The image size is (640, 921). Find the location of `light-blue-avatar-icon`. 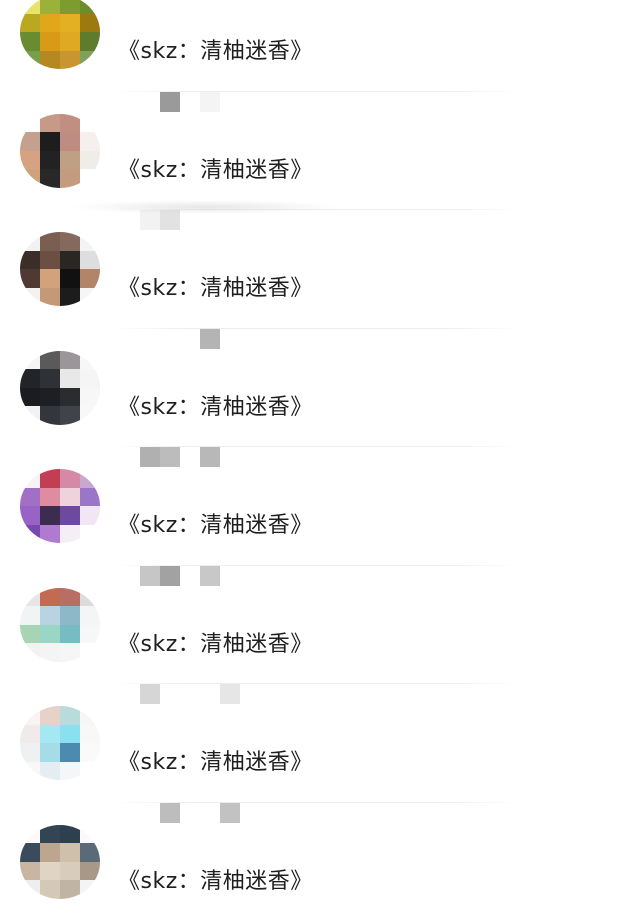

light-blue-avatar-icon is located at coordinates (60, 743).